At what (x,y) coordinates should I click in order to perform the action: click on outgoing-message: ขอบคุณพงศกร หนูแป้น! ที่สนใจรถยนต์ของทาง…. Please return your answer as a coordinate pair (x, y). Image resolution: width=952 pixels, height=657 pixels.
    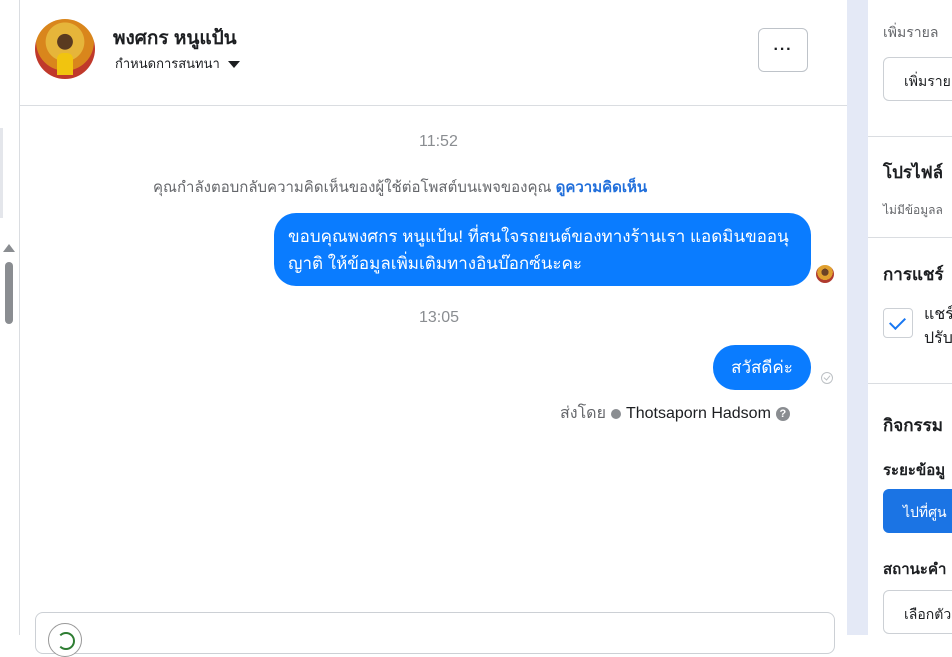
    Looking at the image, I should click on (542, 249).